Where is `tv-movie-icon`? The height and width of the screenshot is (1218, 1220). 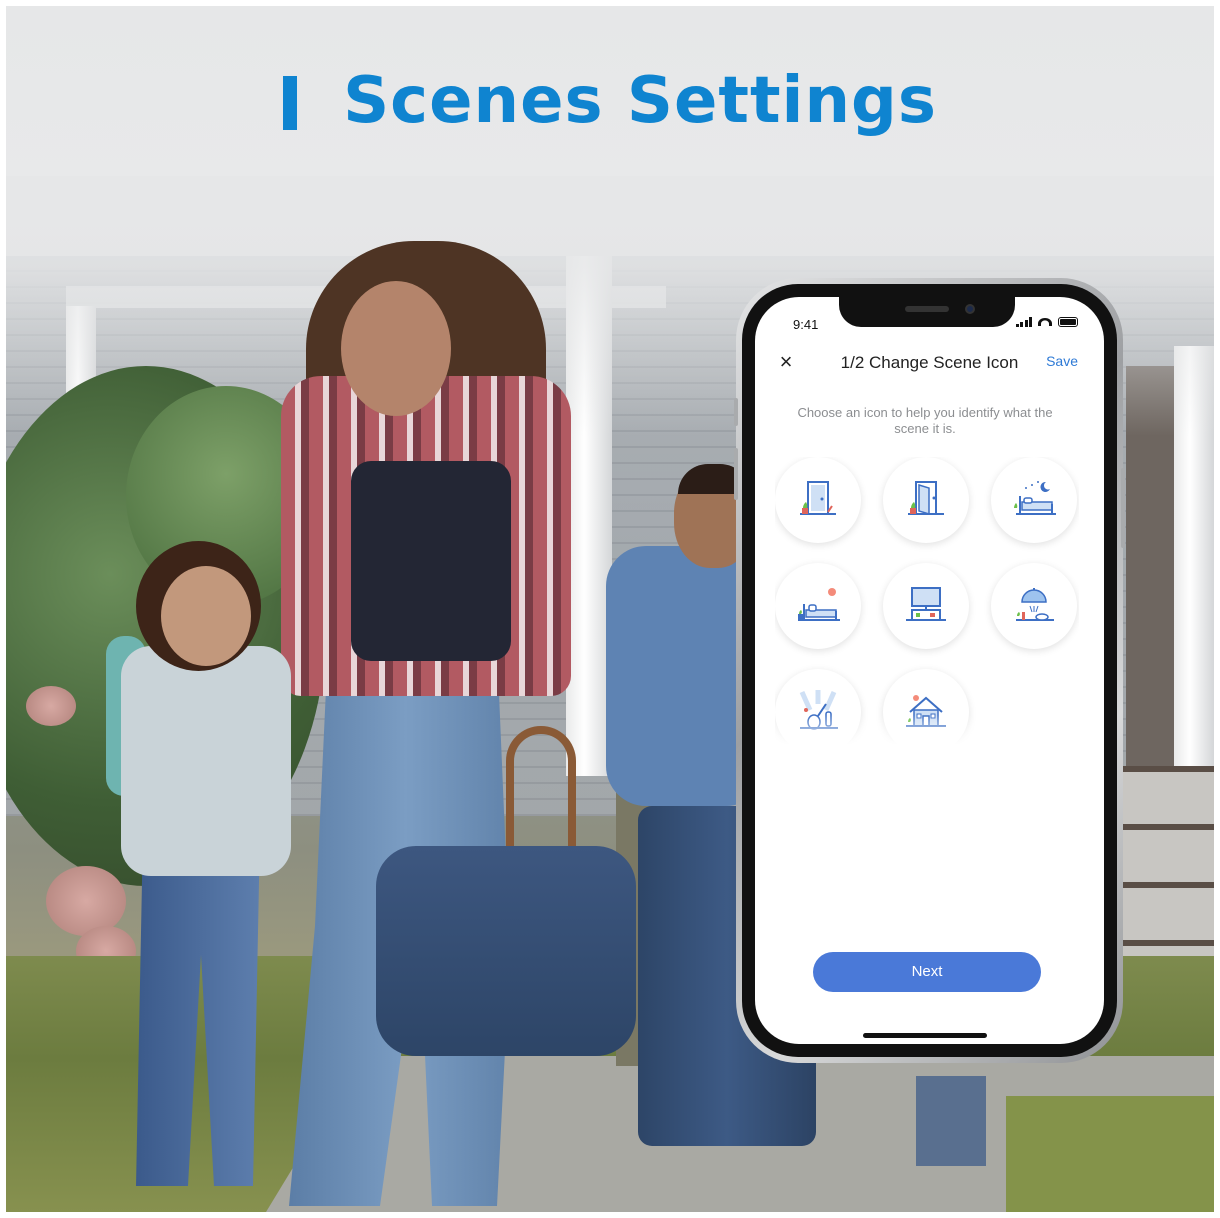 tv-movie-icon is located at coordinates (926, 606).